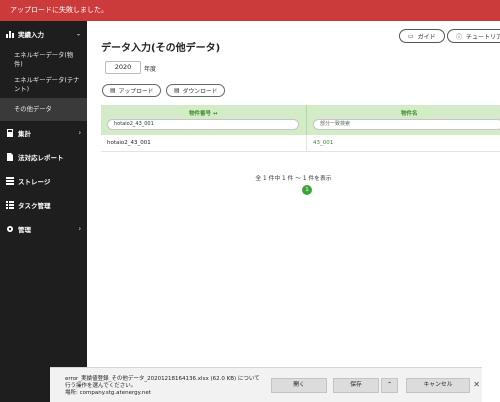  I want to click on year-input: 2020, so click(123, 67).